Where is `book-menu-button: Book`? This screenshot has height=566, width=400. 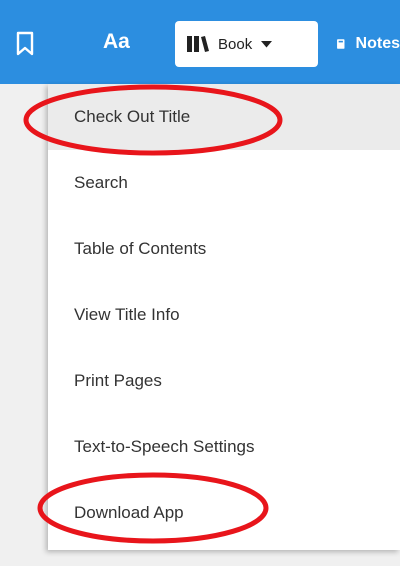 book-menu-button: Book is located at coordinates (246, 44).